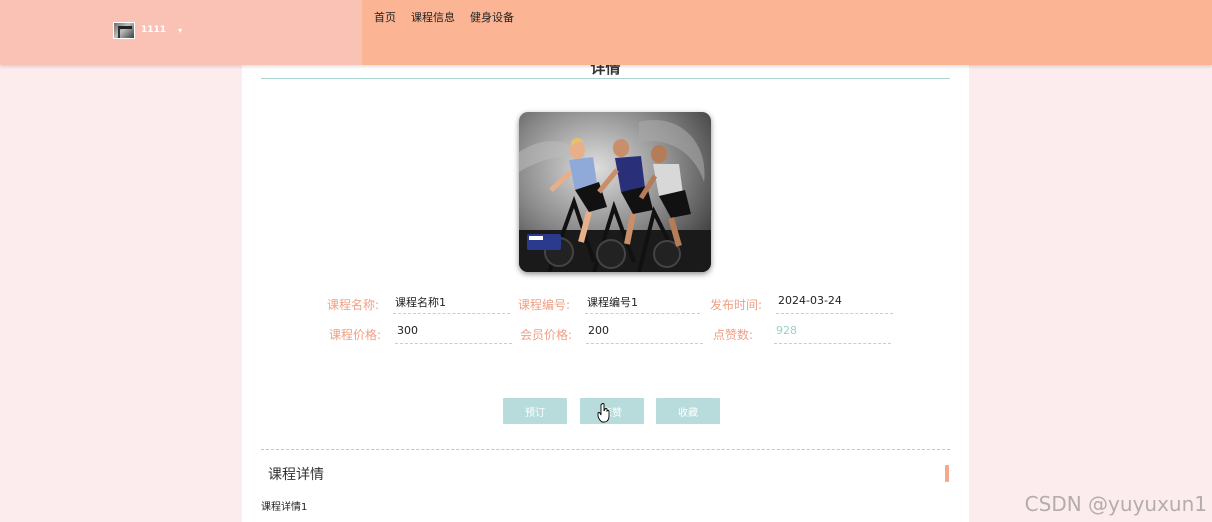 The height and width of the screenshot is (522, 1212). I want to click on header-user-area: 1111 ▾, so click(181, 32).